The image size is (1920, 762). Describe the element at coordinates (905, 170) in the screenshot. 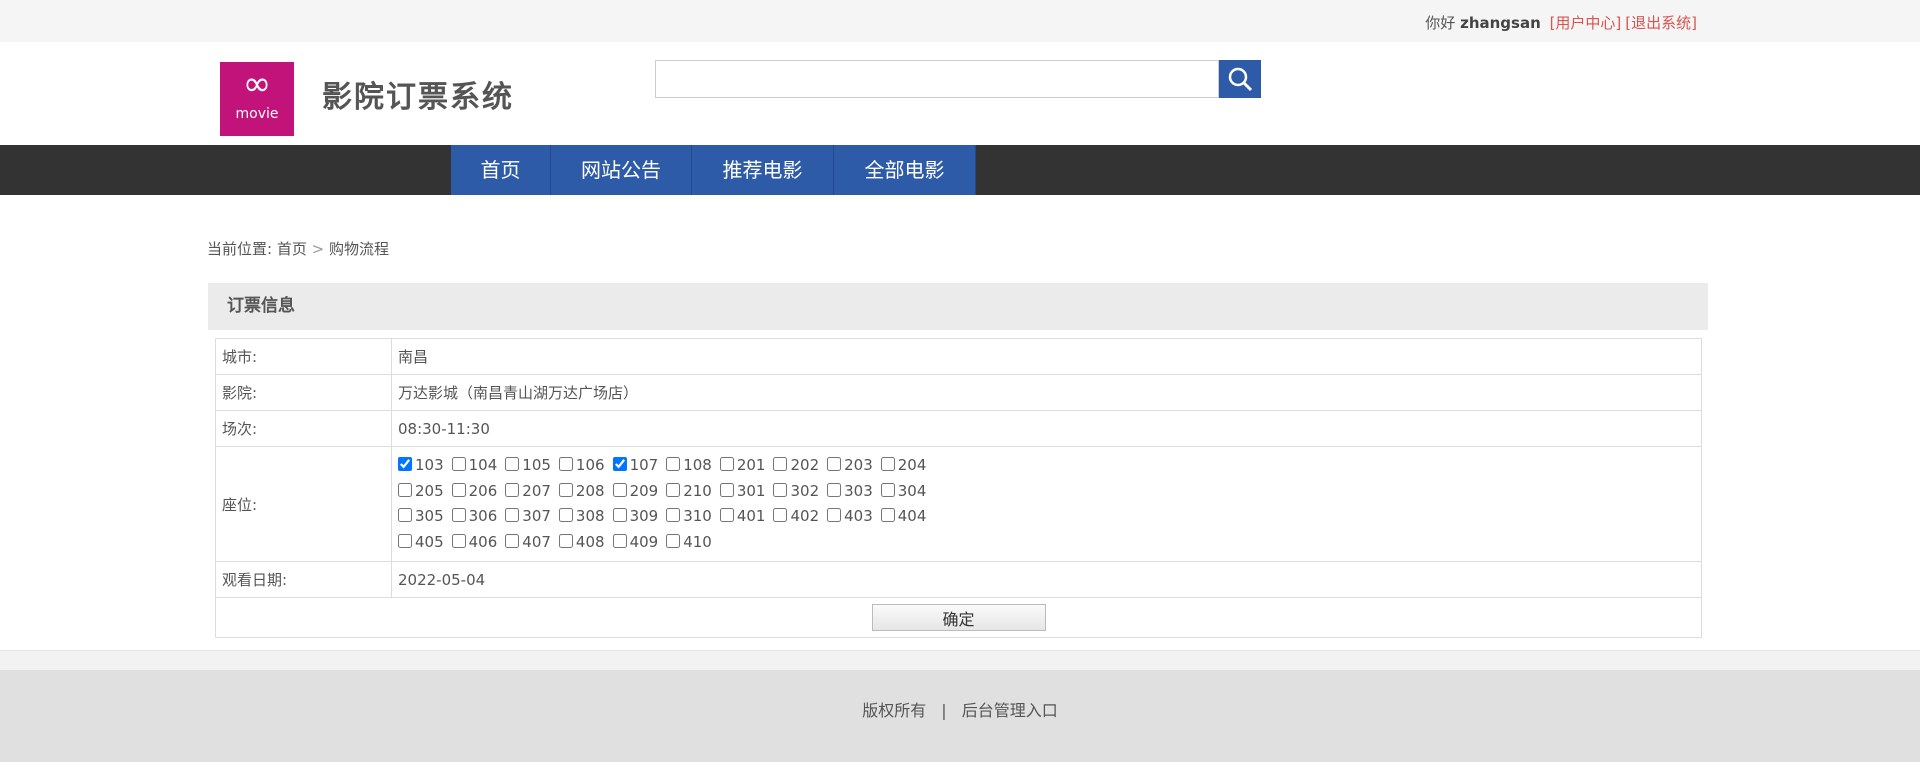

I see `nav-all-movies: 全部电影` at that location.